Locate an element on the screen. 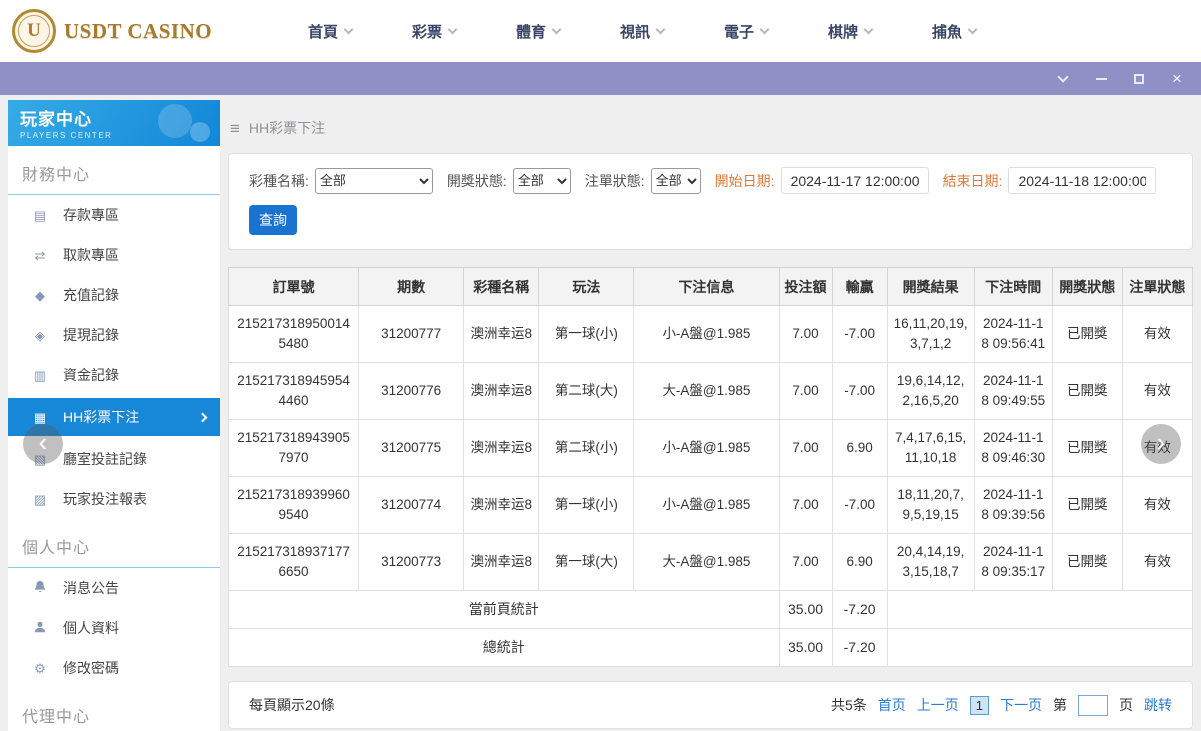  nav-item-live: 視訊 is located at coordinates (642, 31).